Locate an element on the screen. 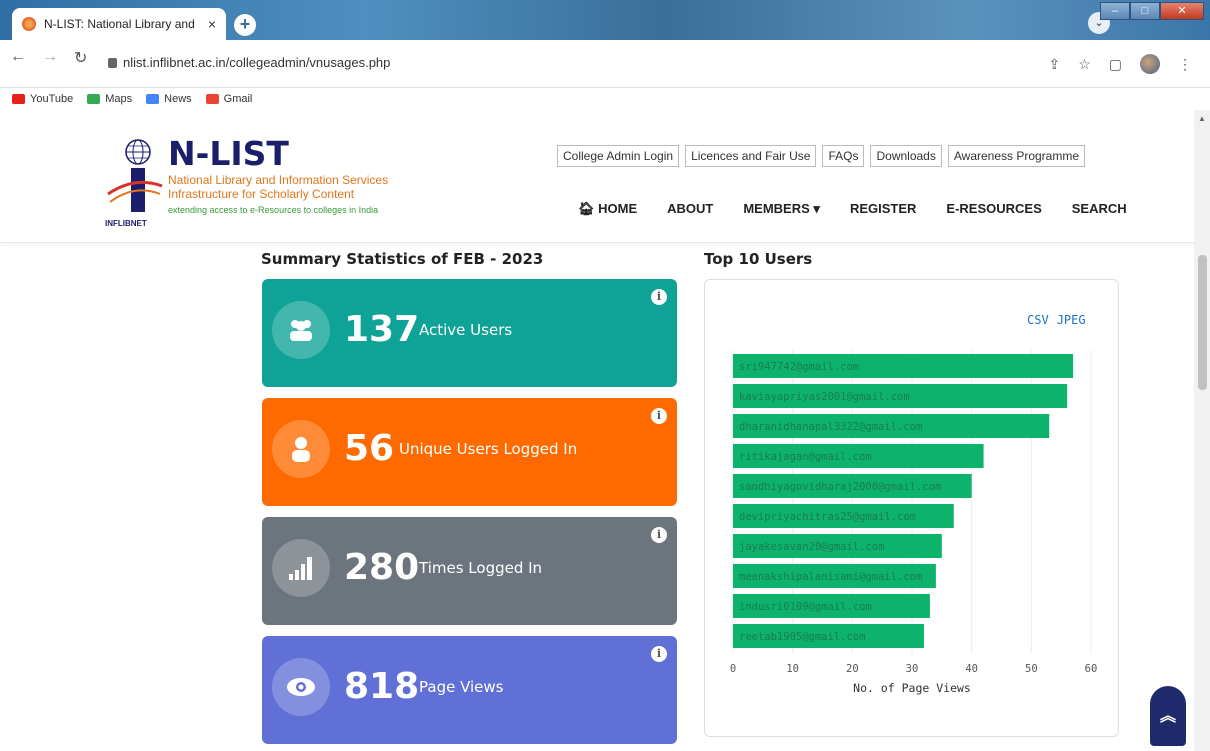 This screenshot has width=1210, height=751. news-icon is located at coordinates (153, 99).